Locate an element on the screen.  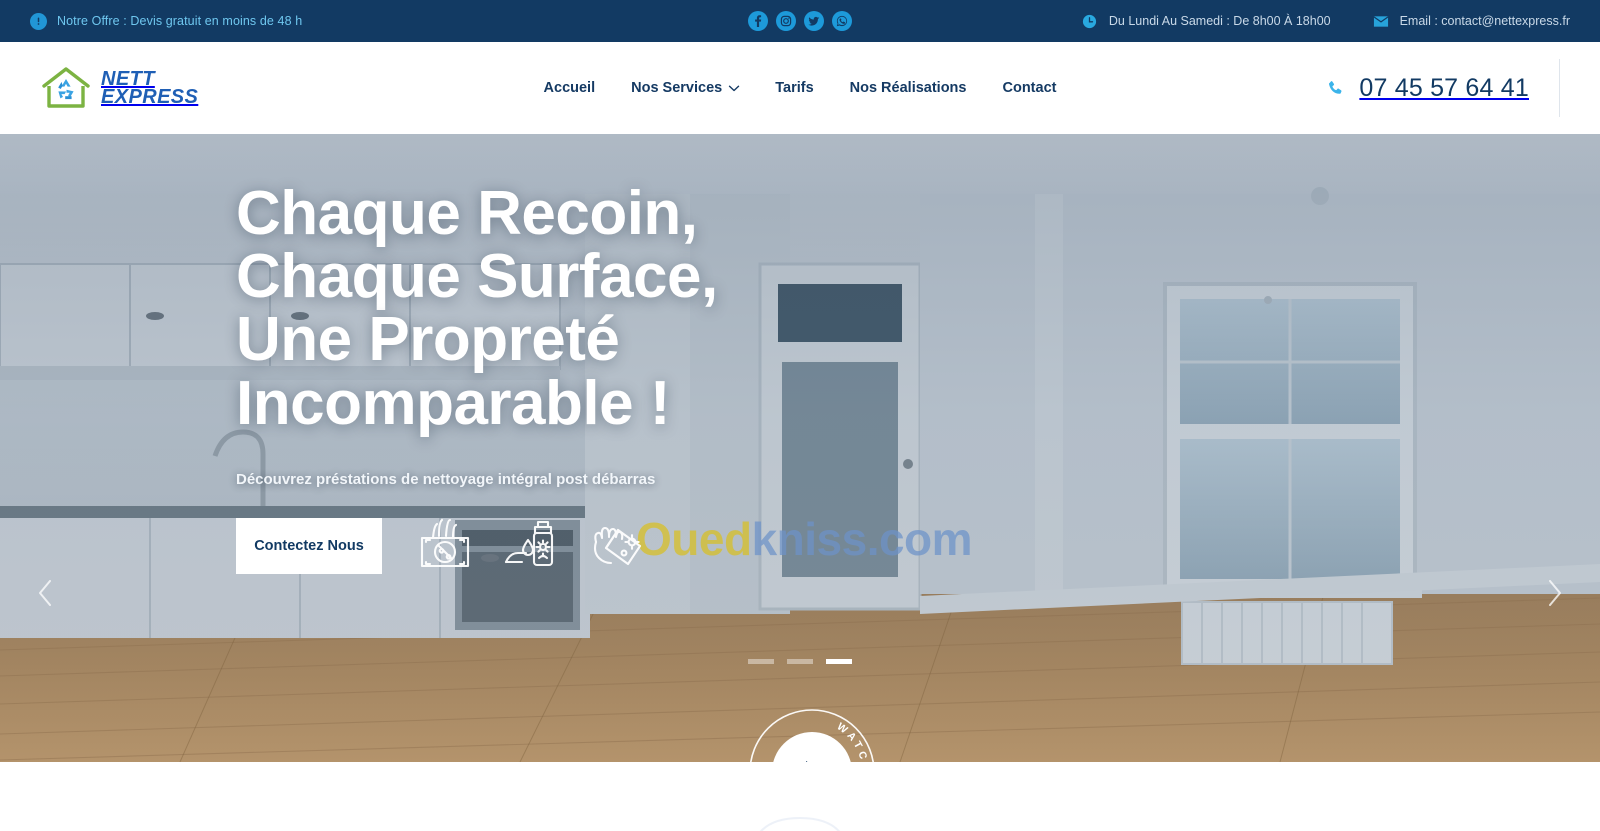
phone-number: 07 45 57 64 41 is located at coordinates (1444, 87).